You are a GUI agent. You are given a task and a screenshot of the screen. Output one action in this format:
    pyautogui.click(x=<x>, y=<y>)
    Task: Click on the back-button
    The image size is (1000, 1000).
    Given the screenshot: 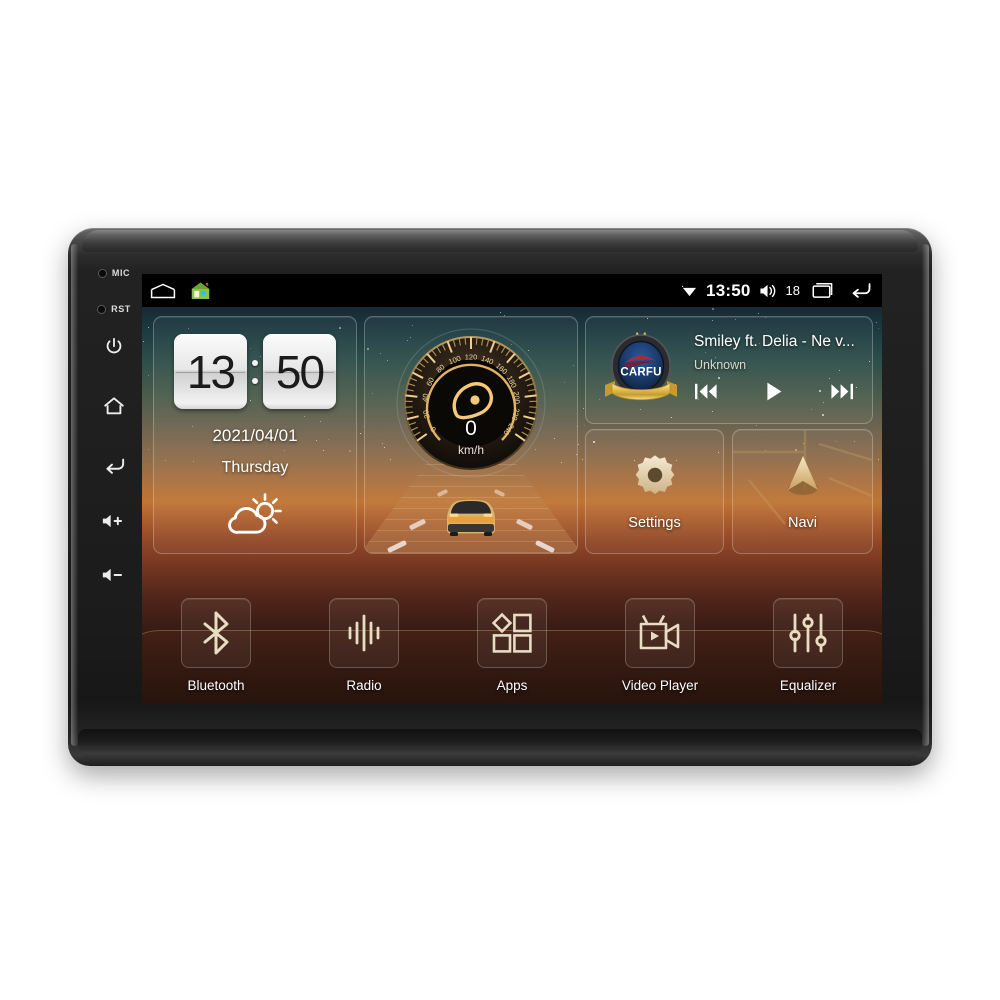 What is the action you would take?
    pyautogui.click(x=114, y=465)
    